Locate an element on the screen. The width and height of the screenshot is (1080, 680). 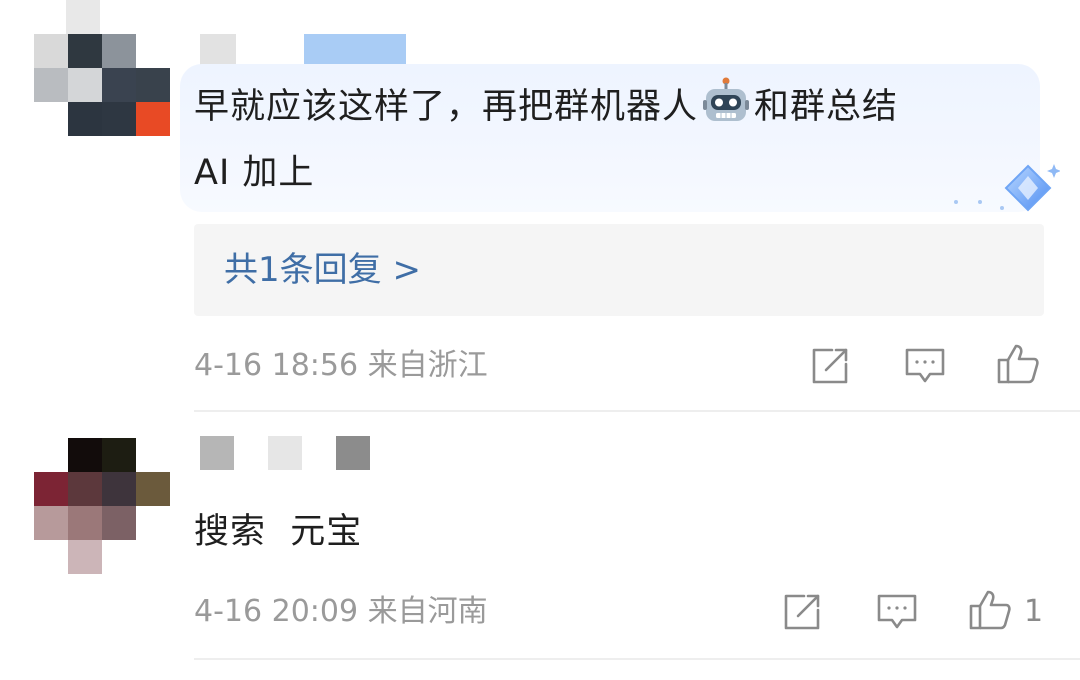
comment-meta: 4-16 18:56 来自浙江 is located at coordinates (341, 366).